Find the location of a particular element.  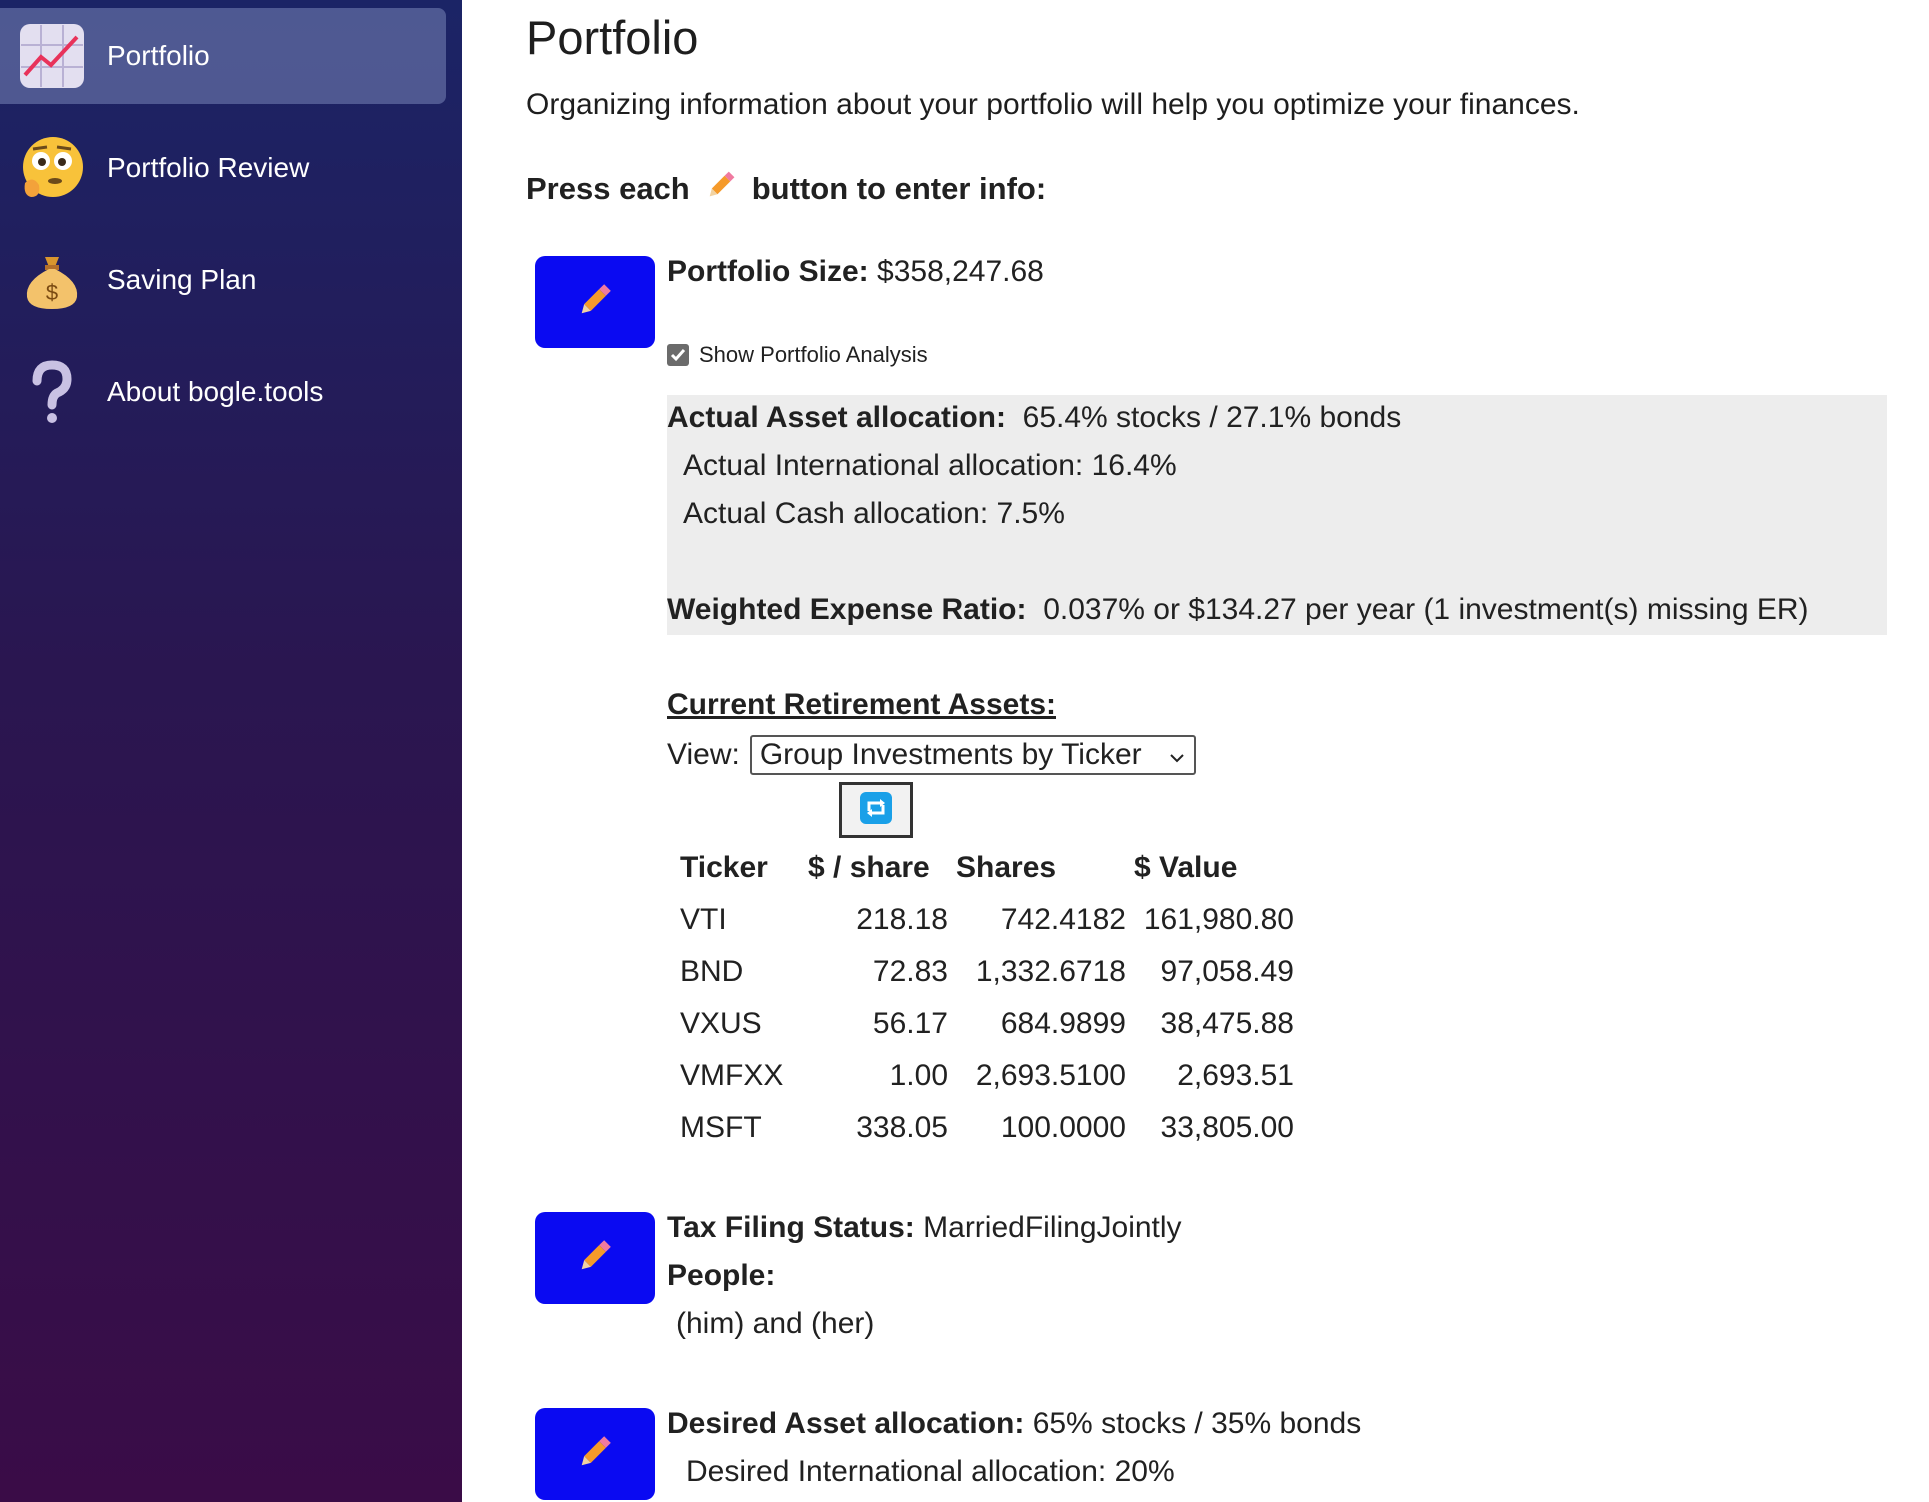

money-bag-icon: $ is located at coordinates (52, 280).